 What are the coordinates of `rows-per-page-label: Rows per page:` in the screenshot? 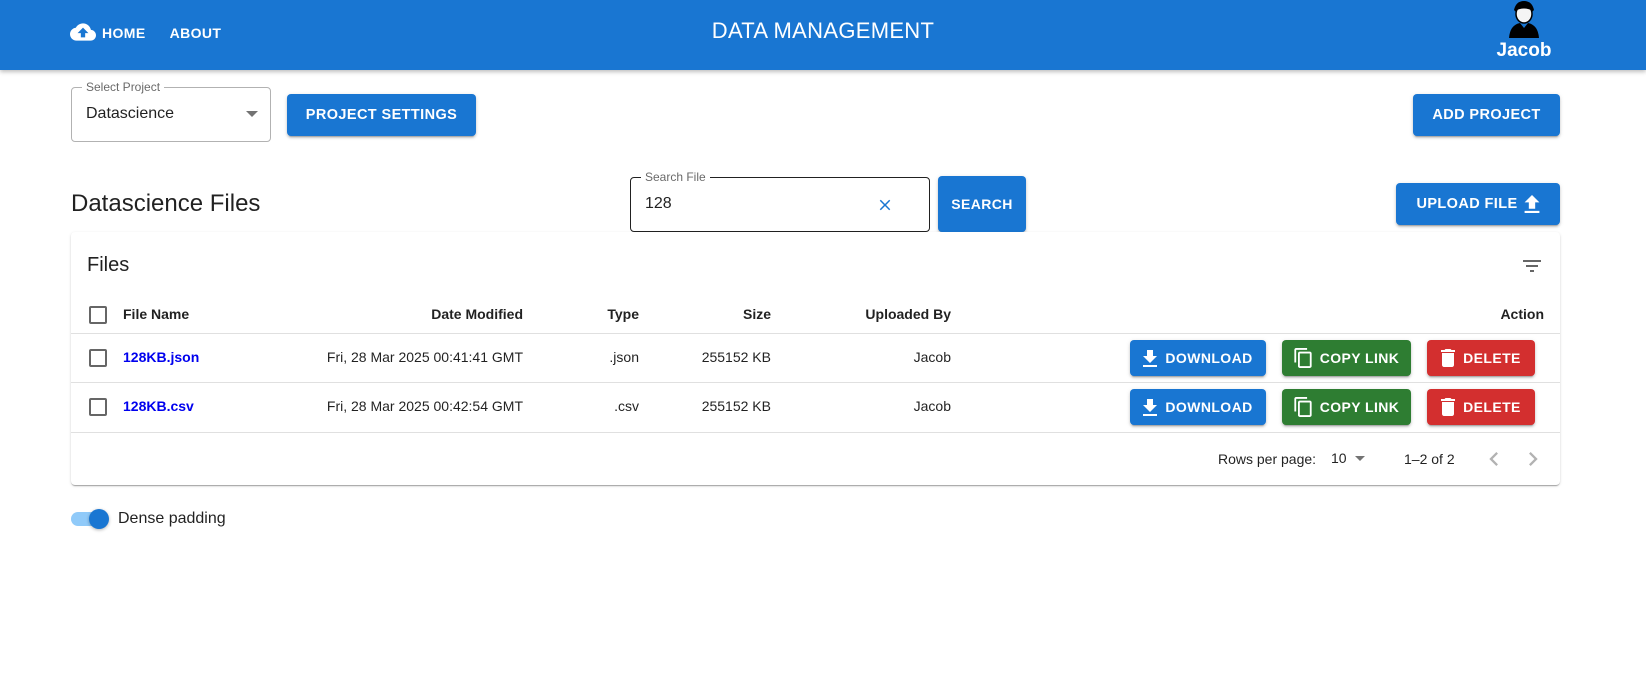 It's located at (1267, 459).